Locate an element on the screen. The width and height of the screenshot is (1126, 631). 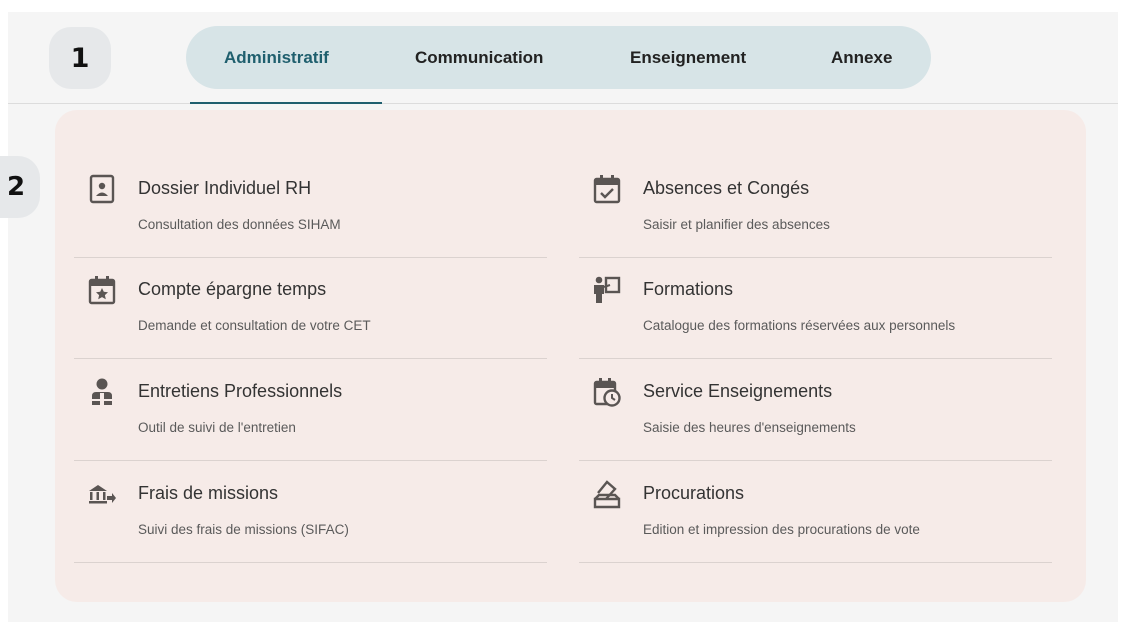
bank-transfer-icon is located at coordinates (102, 494).